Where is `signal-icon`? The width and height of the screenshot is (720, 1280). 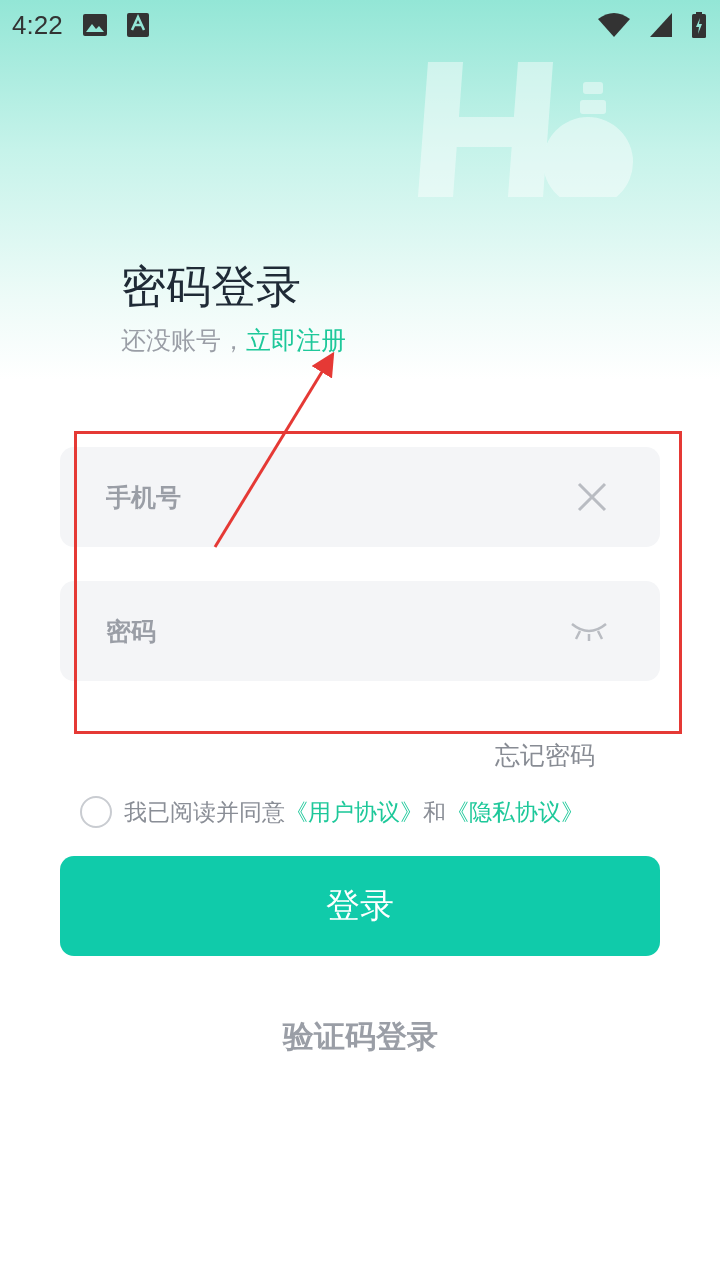 signal-icon is located at coordinates (661, 25).